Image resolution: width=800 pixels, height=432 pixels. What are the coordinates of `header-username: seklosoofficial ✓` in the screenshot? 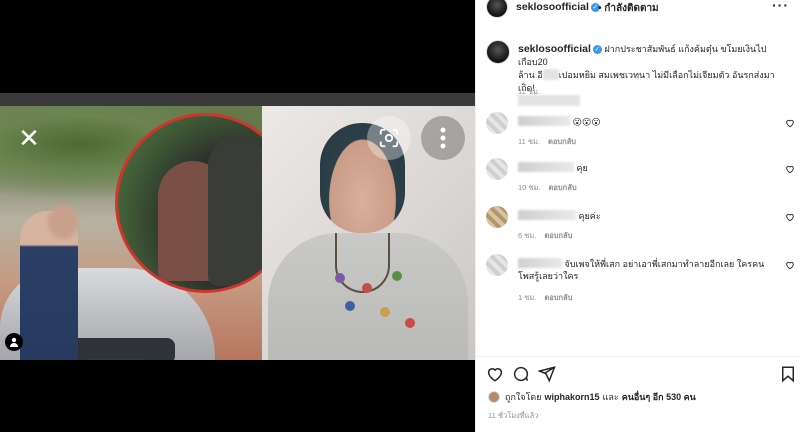 It's located at (558, 7).